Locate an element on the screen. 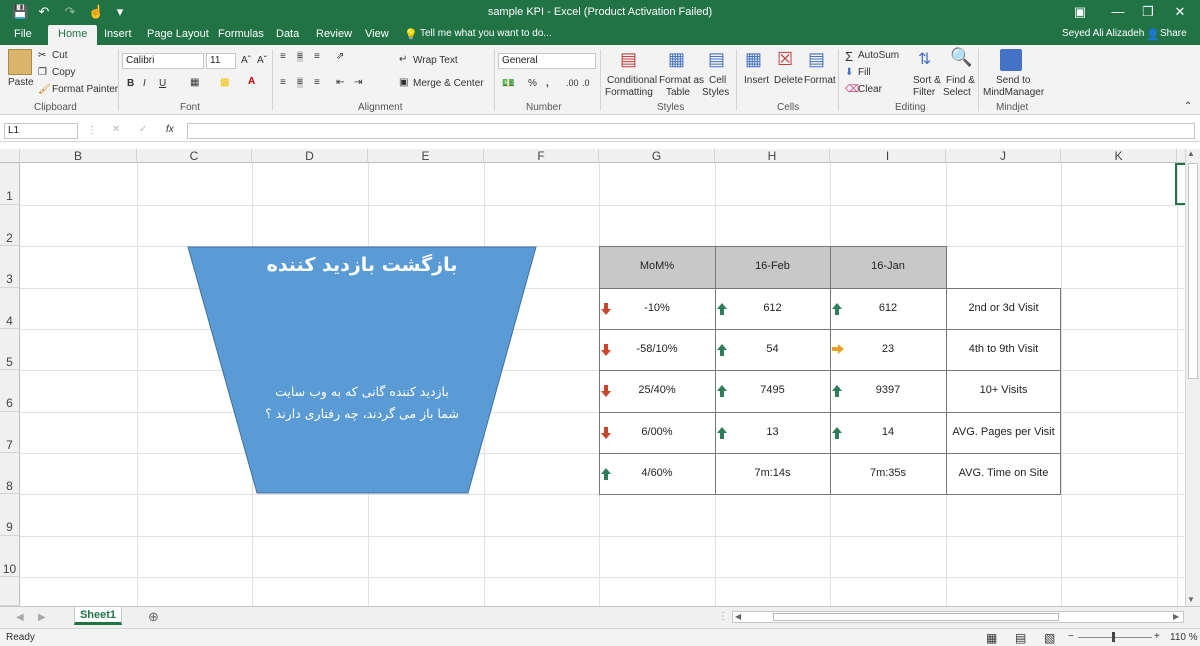 This screenshot has height=646, width=1200. sheet-tab-sheet1: Sheet1 is located at coordinates (98, 616).